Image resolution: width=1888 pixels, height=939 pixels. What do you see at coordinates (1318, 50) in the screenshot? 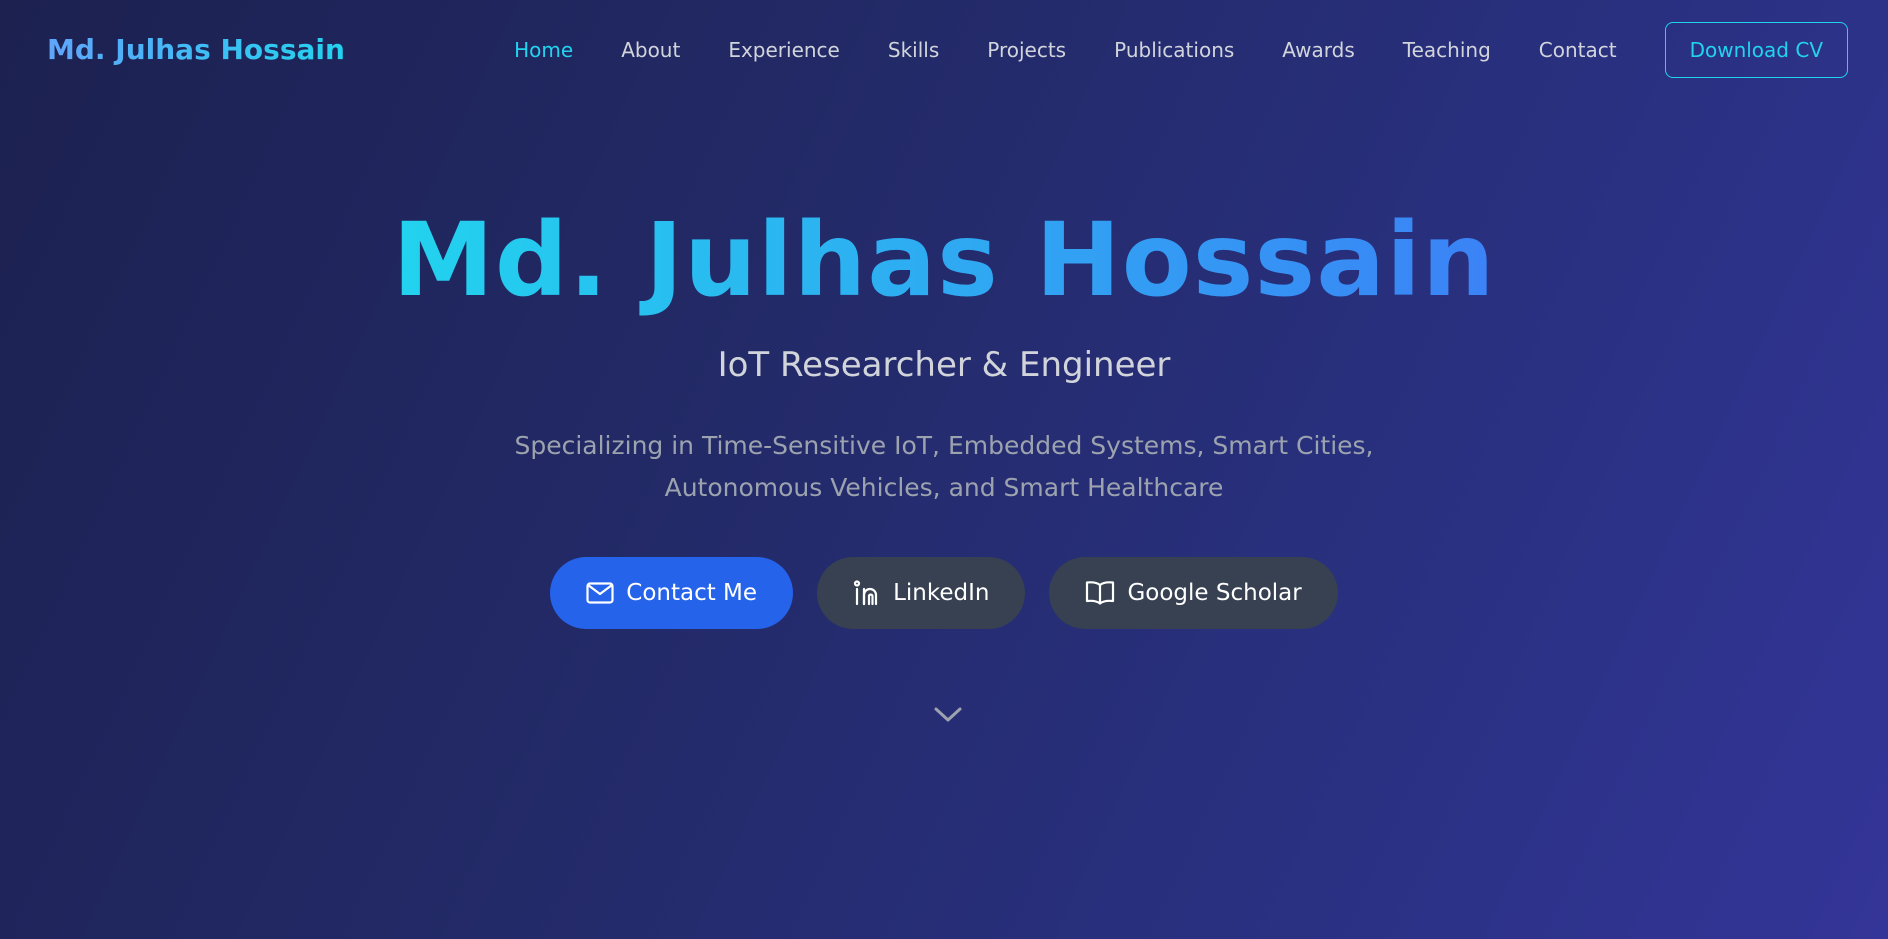
I see `nav-link-awards: Awards` at bounding box center [1318, 50].